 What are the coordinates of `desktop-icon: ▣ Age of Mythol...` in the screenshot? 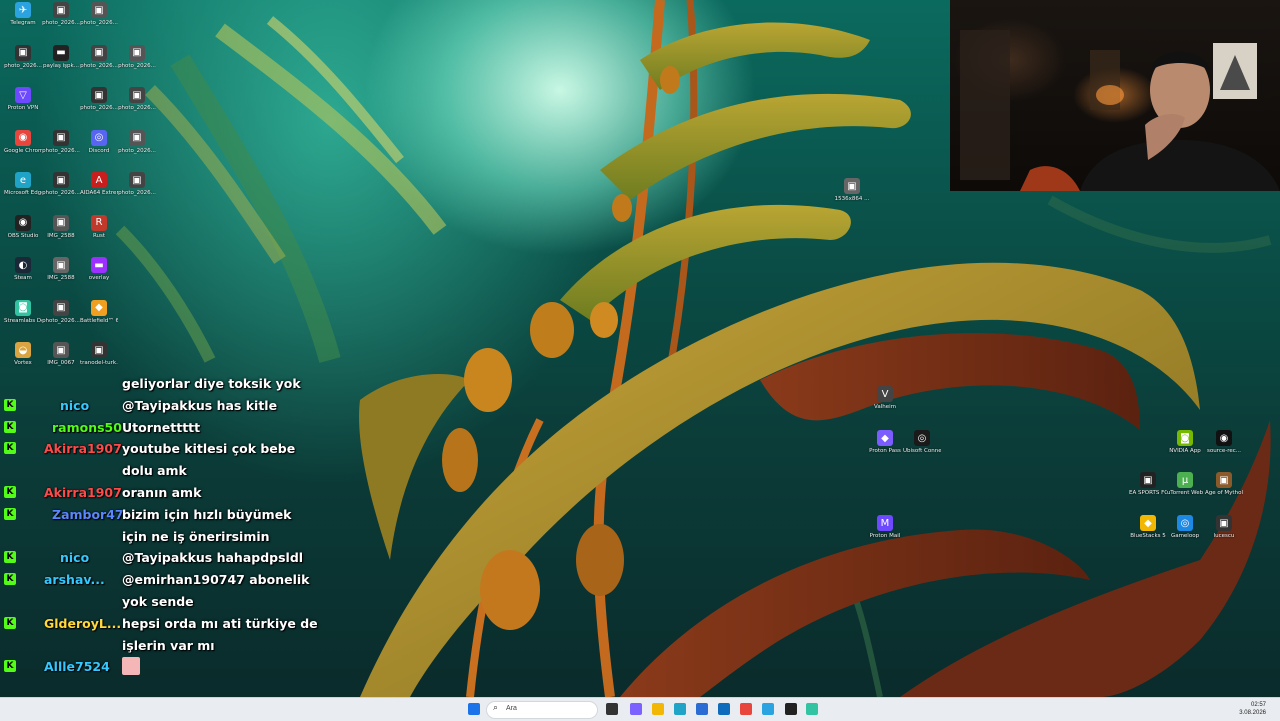 It's located at (1224, 484).